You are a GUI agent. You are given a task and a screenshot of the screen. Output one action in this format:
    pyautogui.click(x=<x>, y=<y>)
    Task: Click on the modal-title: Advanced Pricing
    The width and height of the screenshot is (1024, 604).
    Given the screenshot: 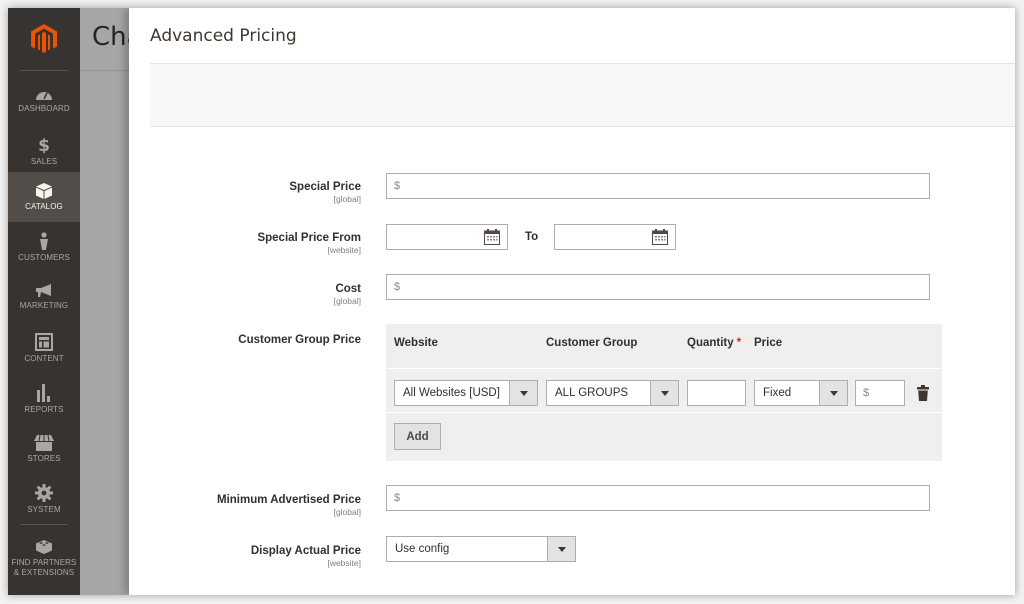 What is the action you would take?
    pyautogui.click(x=223, y=36)
    